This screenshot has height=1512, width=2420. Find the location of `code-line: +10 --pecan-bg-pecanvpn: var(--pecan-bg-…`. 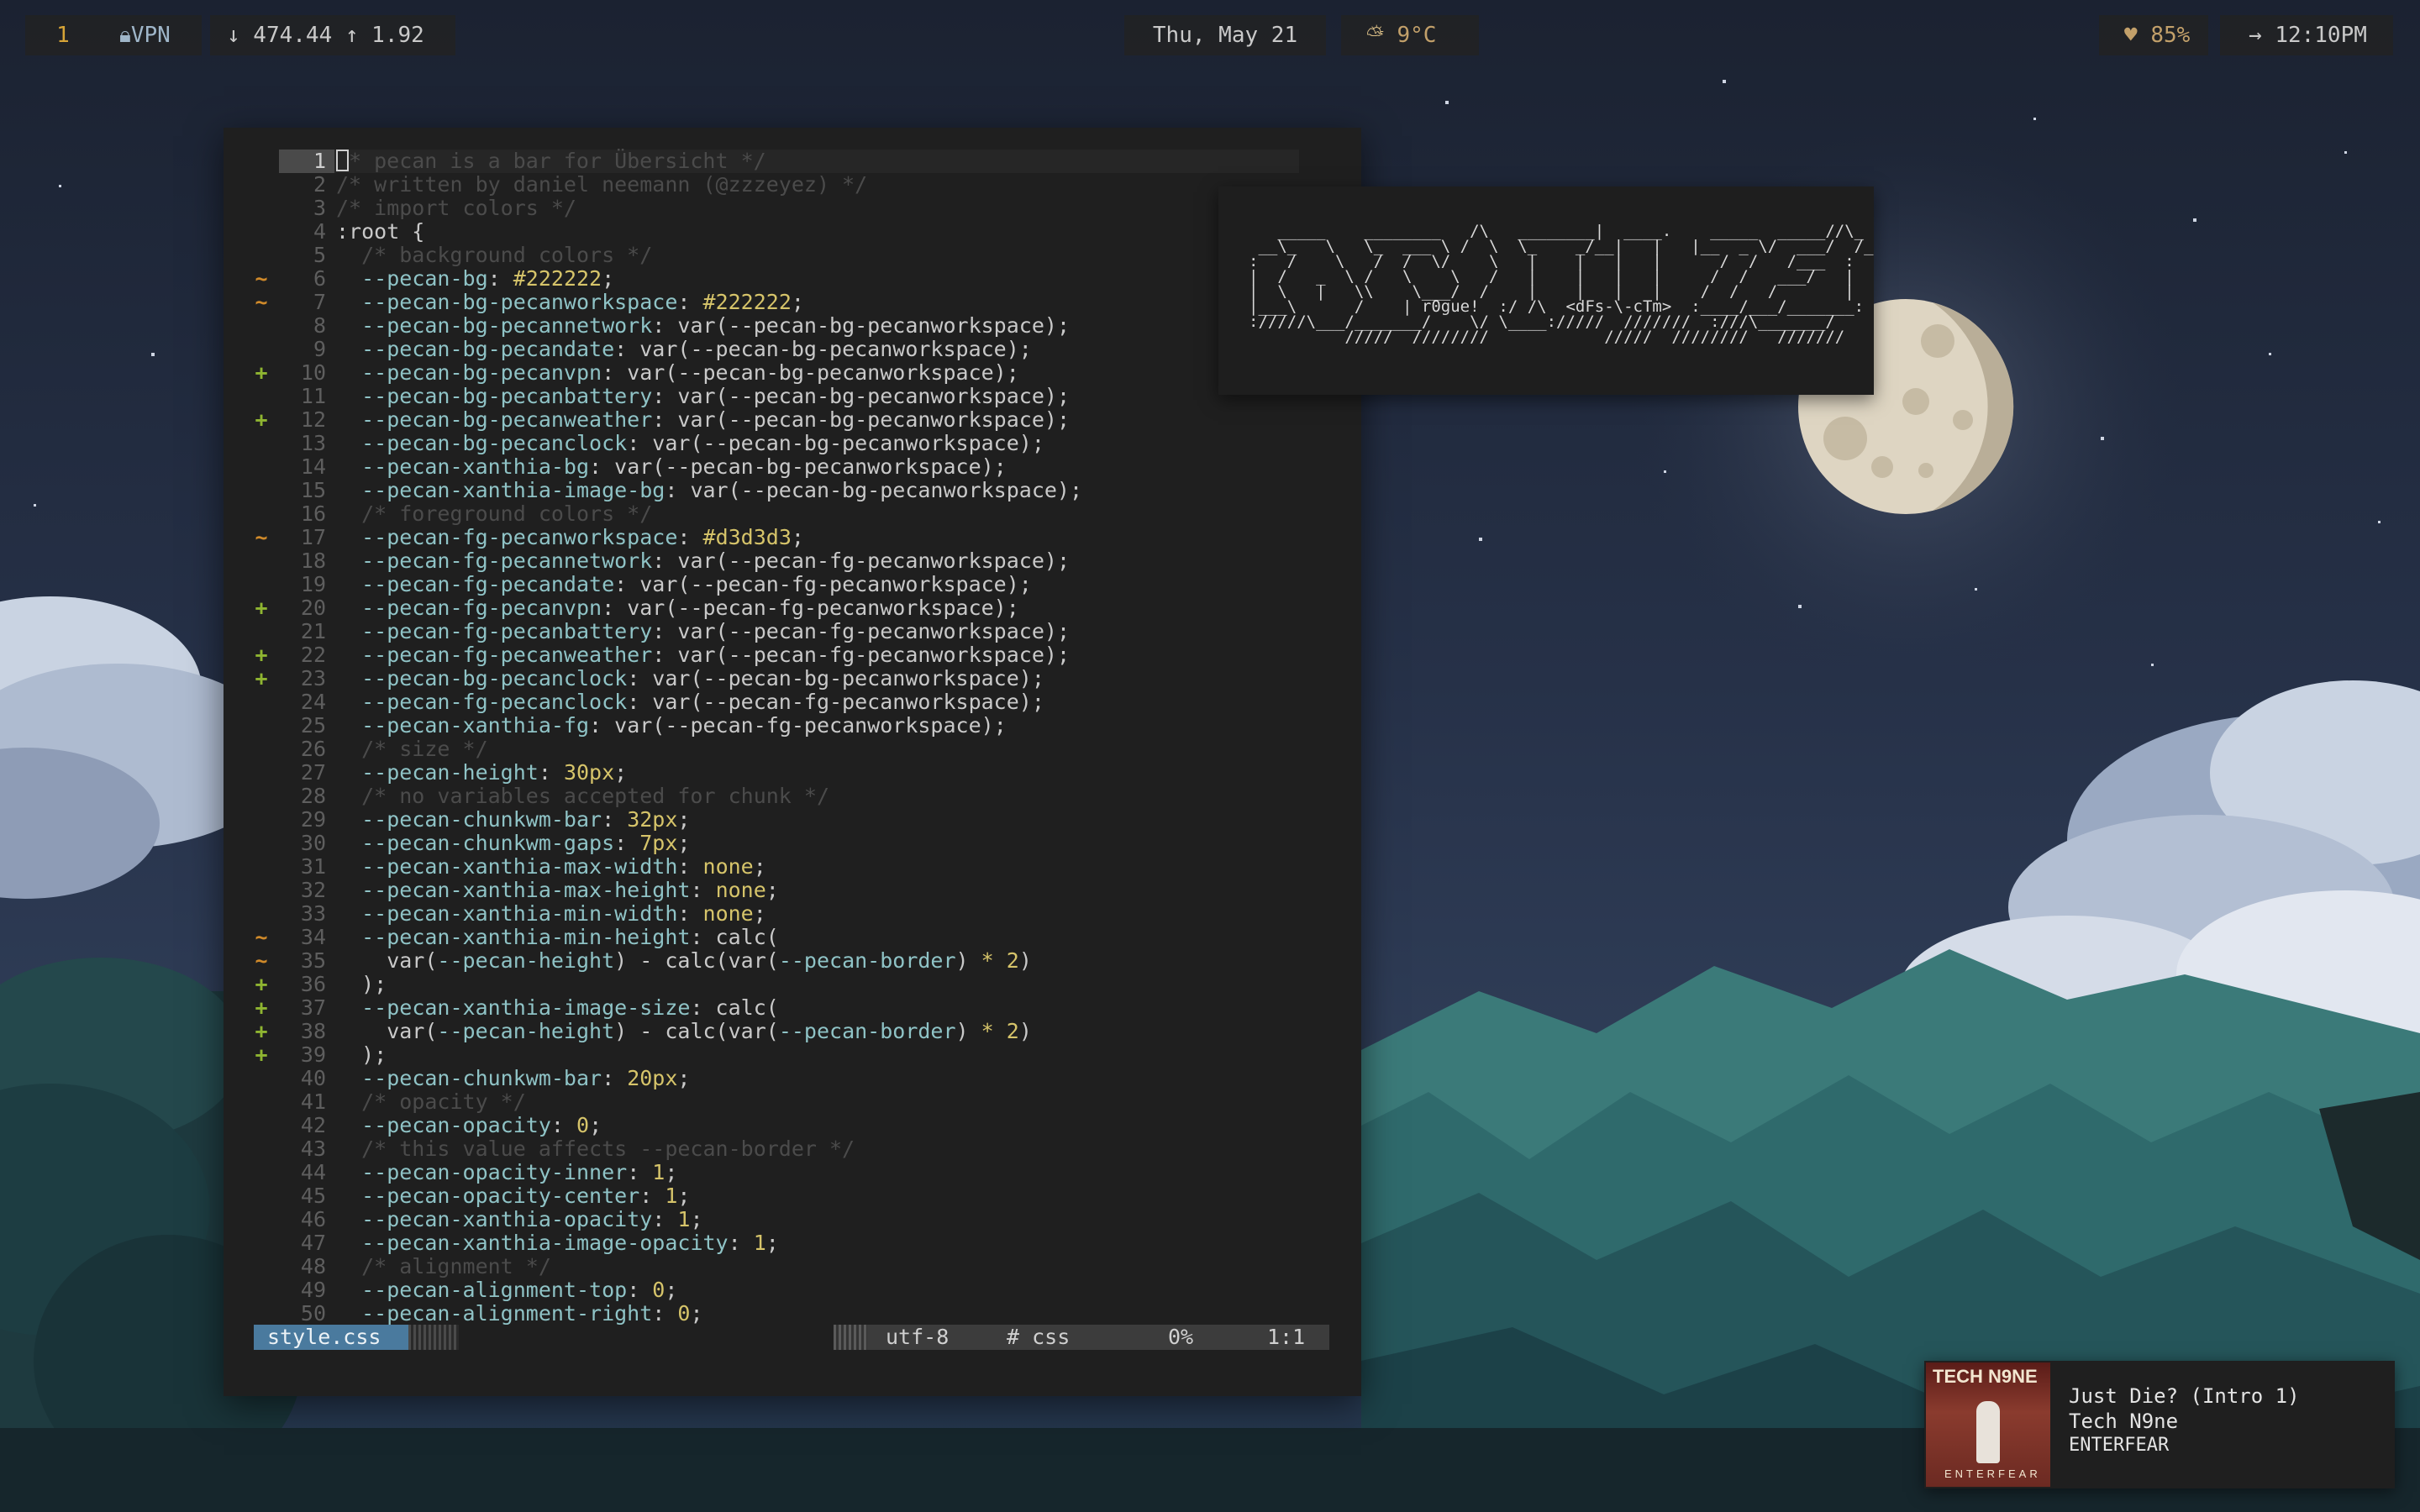

code-line: +10 --pecan-bg-pecanvpn: var(--pecan-bg-… is located at coordinates (795, 373).